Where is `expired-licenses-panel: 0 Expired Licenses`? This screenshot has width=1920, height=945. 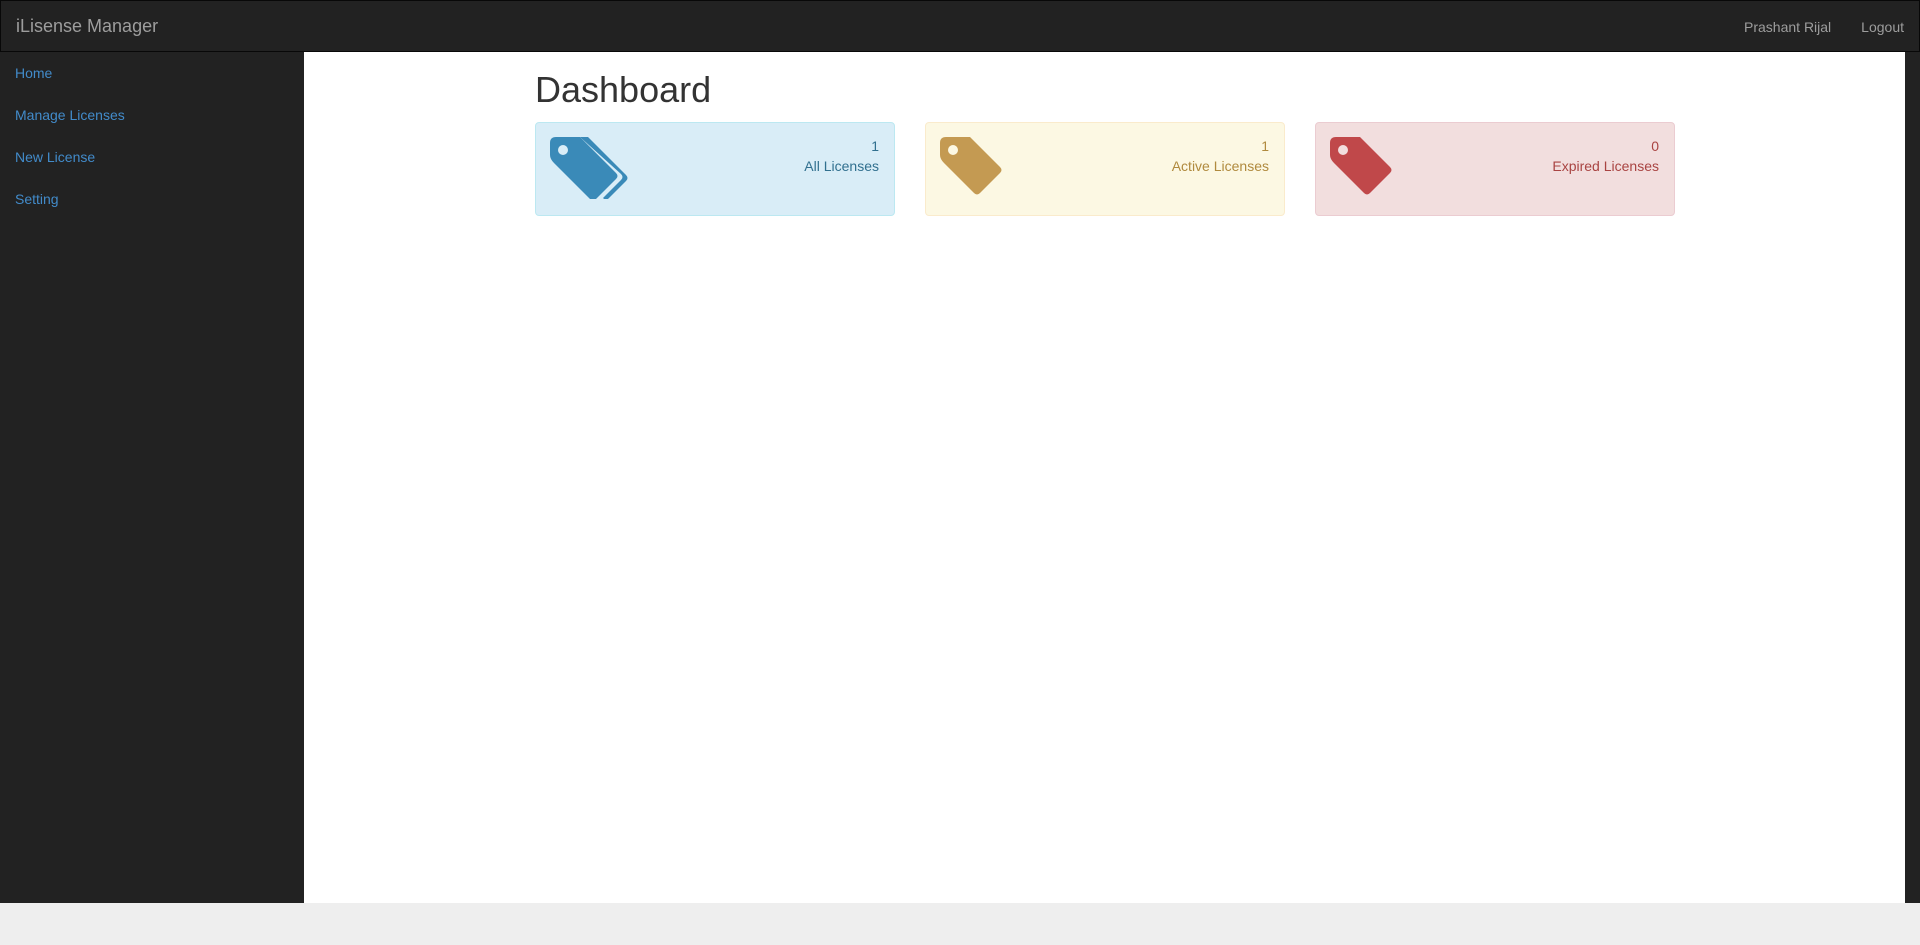
expired-licenses-panel: 0 Expired Licenses is located at coordinates (1495, 169).